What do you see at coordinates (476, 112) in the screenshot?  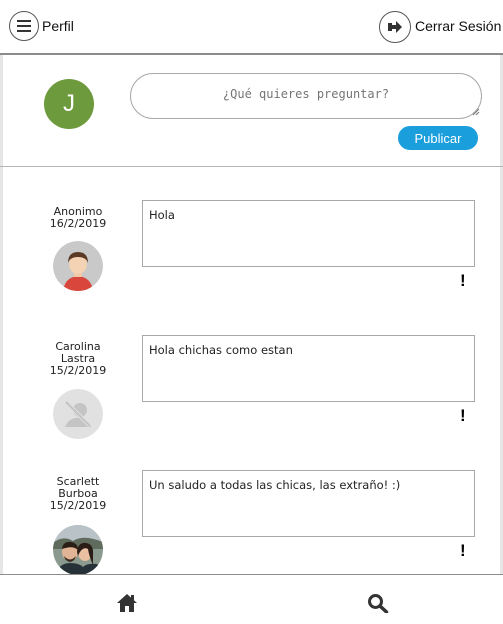 I see `resize-grip-icon` at bounding box center [476, 112].